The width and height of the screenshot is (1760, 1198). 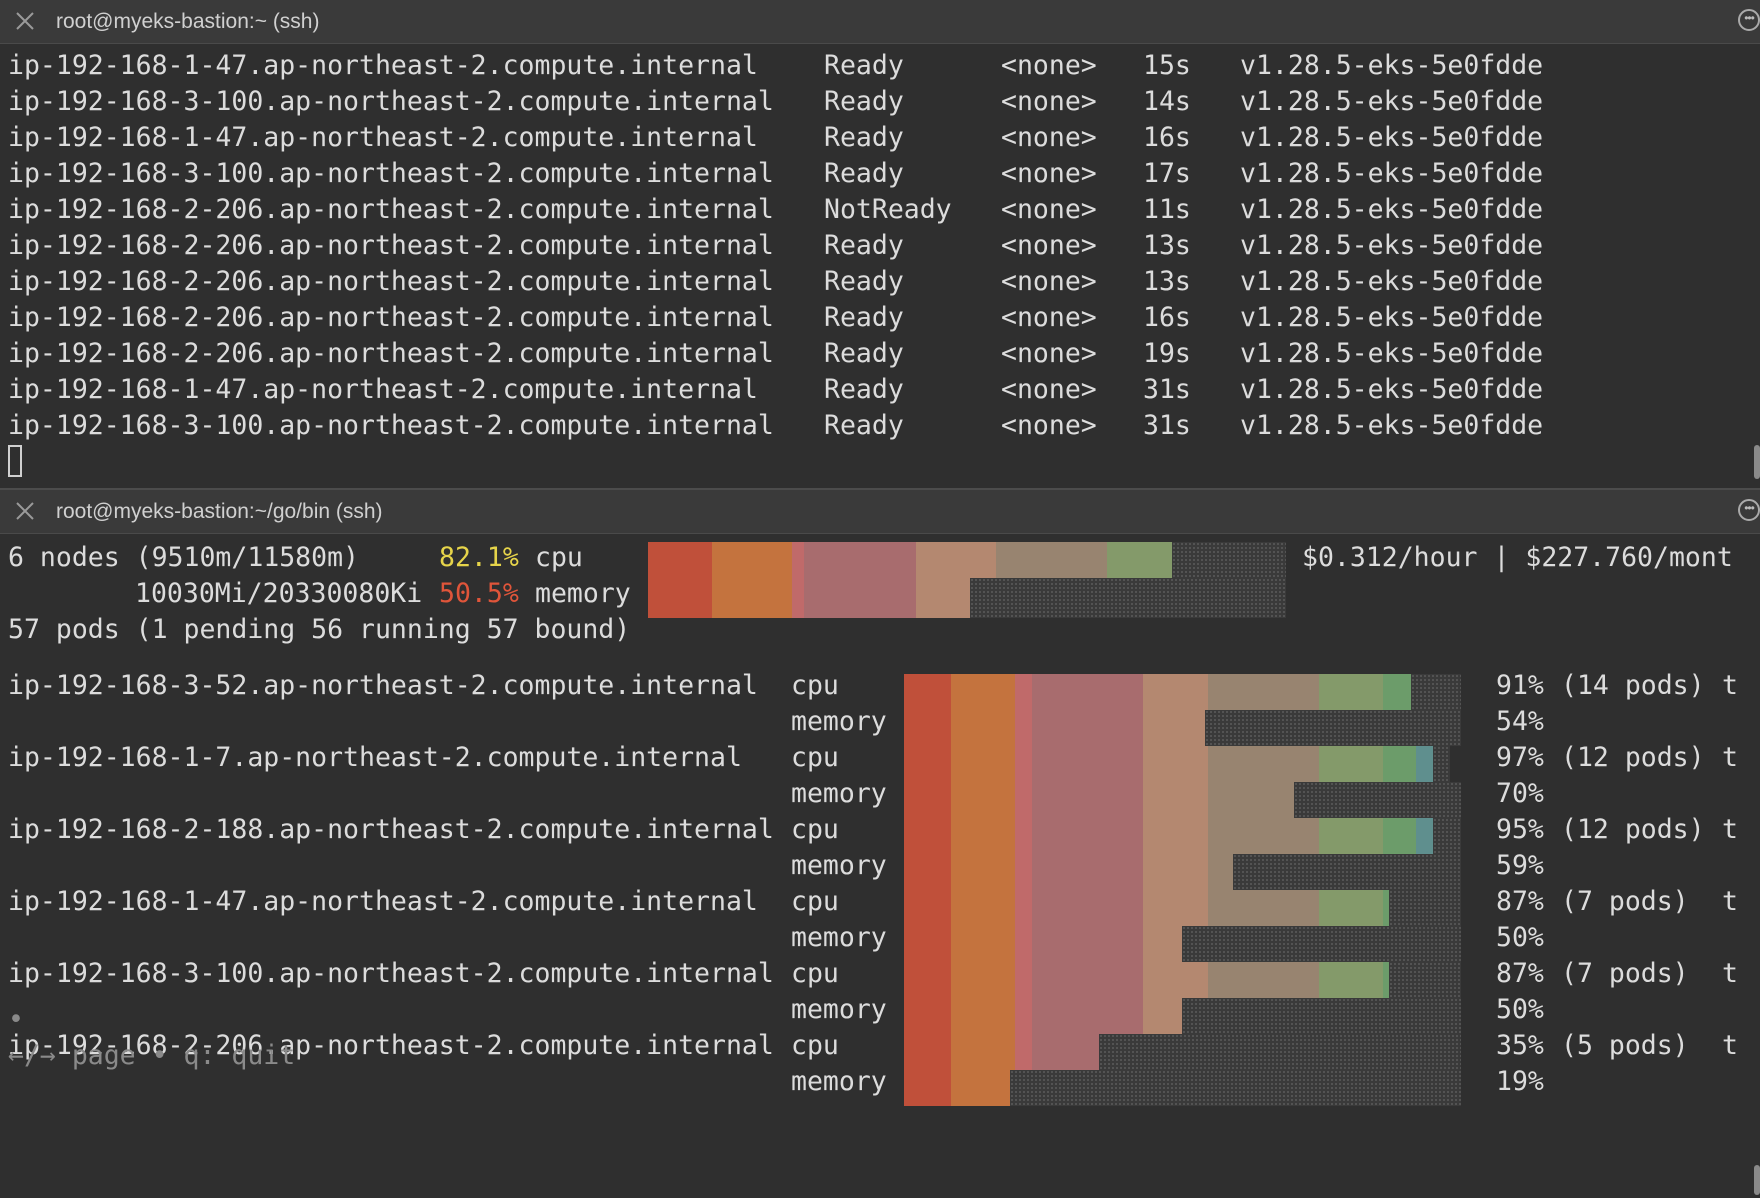 I want to click on top-pane-title: root@myeks-bastion:~ (ssh), so click(x=188, y=21).